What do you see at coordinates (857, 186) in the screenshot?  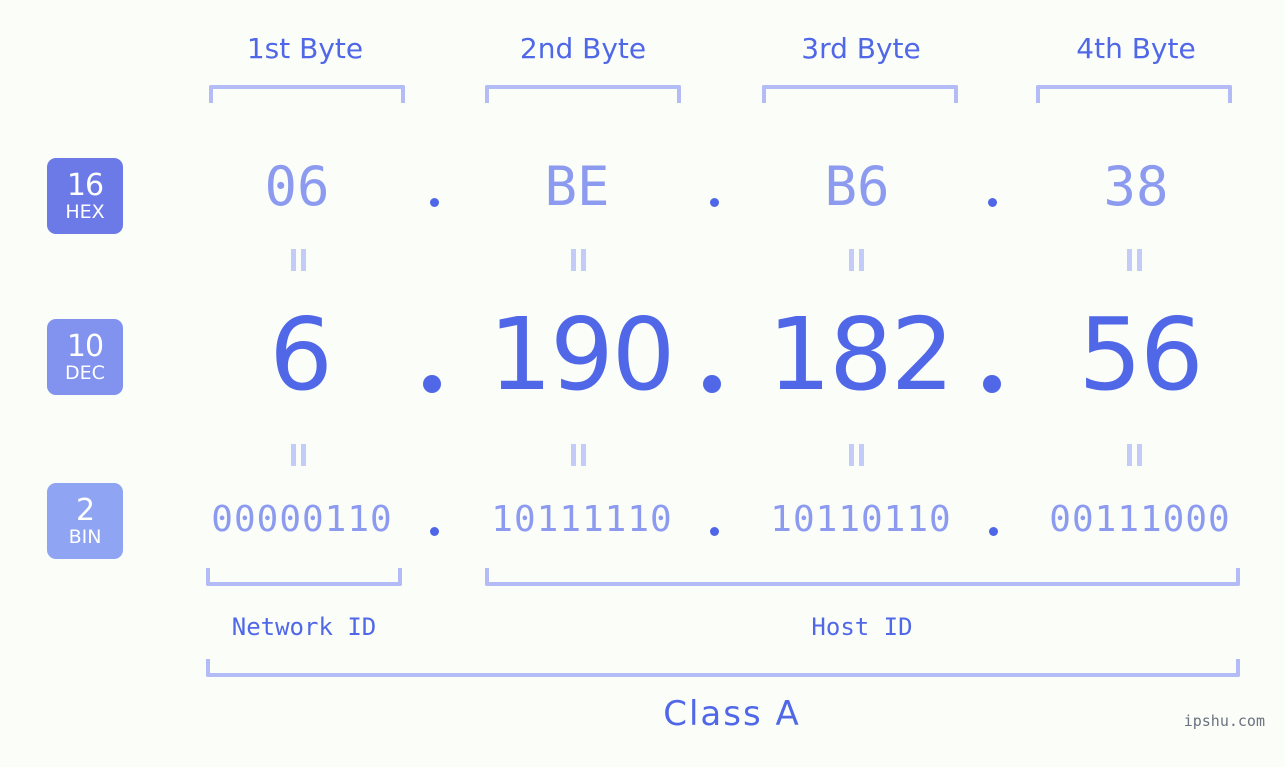 I see `hex-value-byte-3: B6` at bounding box center [857, 186].